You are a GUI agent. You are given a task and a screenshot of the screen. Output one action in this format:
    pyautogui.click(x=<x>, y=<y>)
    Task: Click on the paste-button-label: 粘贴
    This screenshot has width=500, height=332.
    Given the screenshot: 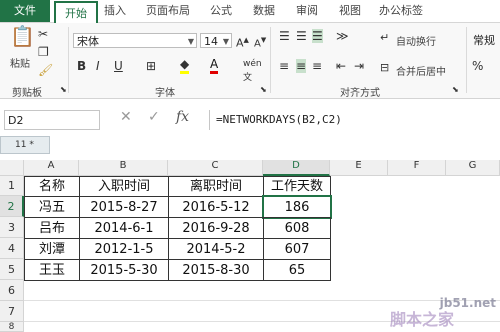 What is the action you would take?
    pyautogui.click(x=20, y=62)
    